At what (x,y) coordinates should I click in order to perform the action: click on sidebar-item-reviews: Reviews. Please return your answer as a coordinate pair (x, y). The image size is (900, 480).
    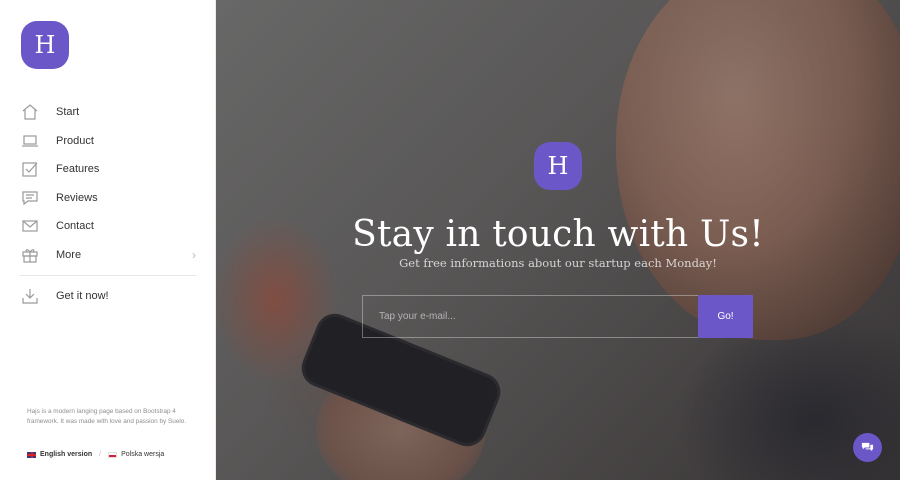
    Looking at the image, I should click on (108, 198).